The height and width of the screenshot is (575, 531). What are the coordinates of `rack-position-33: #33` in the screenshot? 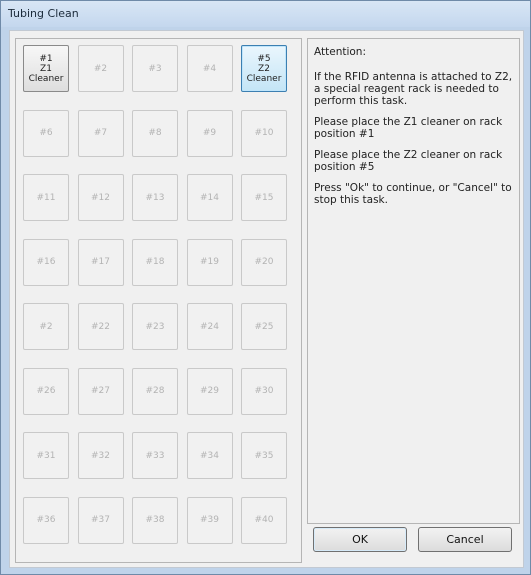 It's located at (155, 455).